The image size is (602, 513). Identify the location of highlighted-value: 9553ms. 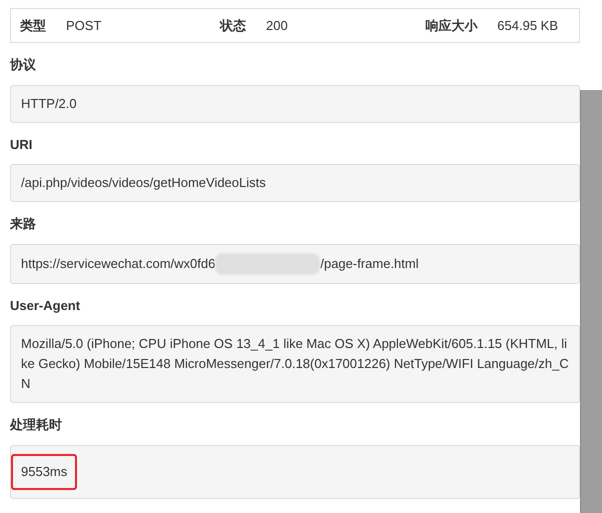
(44, 472).